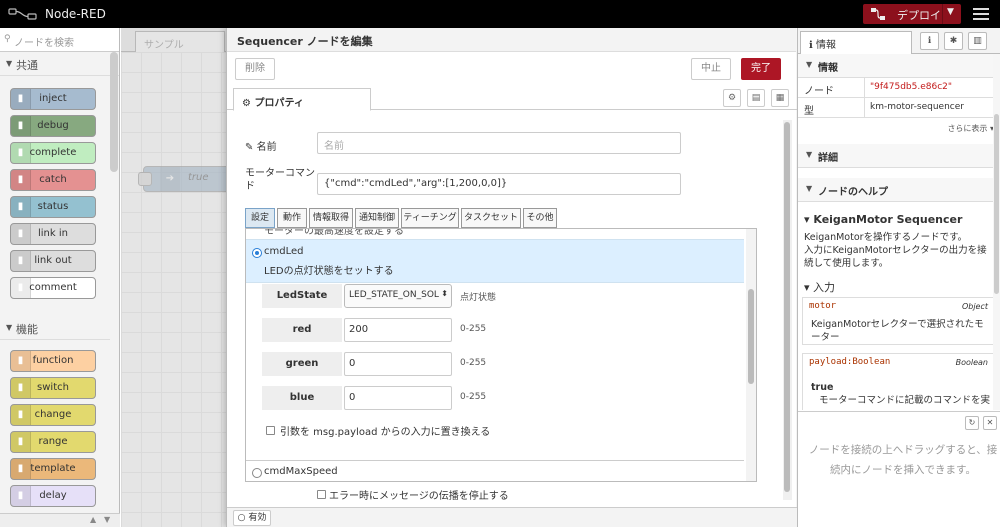  Describe the element at coordinates (53, 469) in the screenshot. I see `palette-node-template: ▮ template` at that location.